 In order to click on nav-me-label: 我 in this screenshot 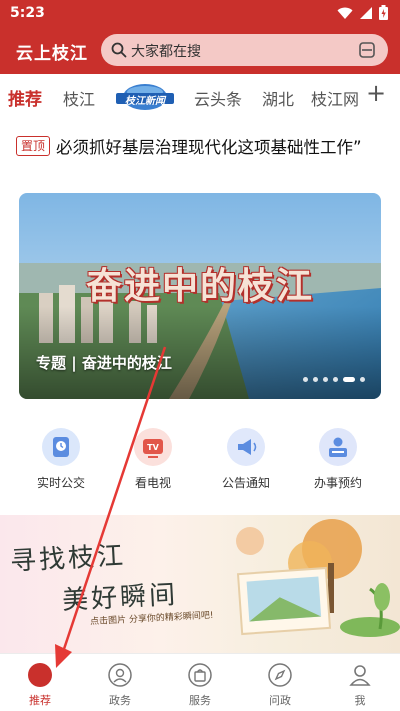, I will do `click(360, 700)`.